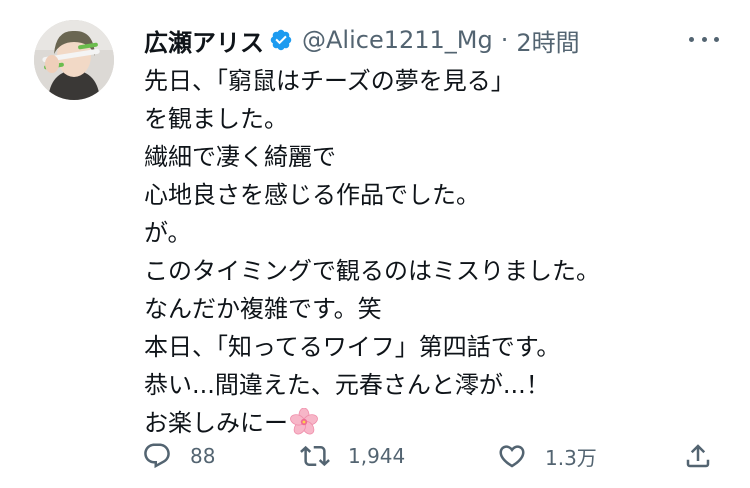 This screenshot has height=488, width=750. What do you see at coordinates (372, 271) in the screenshot?
I see `tweet-line: このタイミングで観るのはミスりました。` at bounding box center [372, 271].